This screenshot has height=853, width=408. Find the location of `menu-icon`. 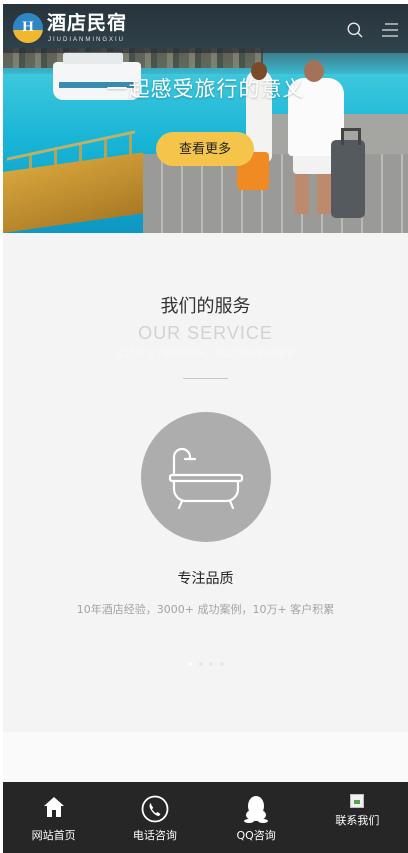

menu-icon is located at coordinates (390, 30).